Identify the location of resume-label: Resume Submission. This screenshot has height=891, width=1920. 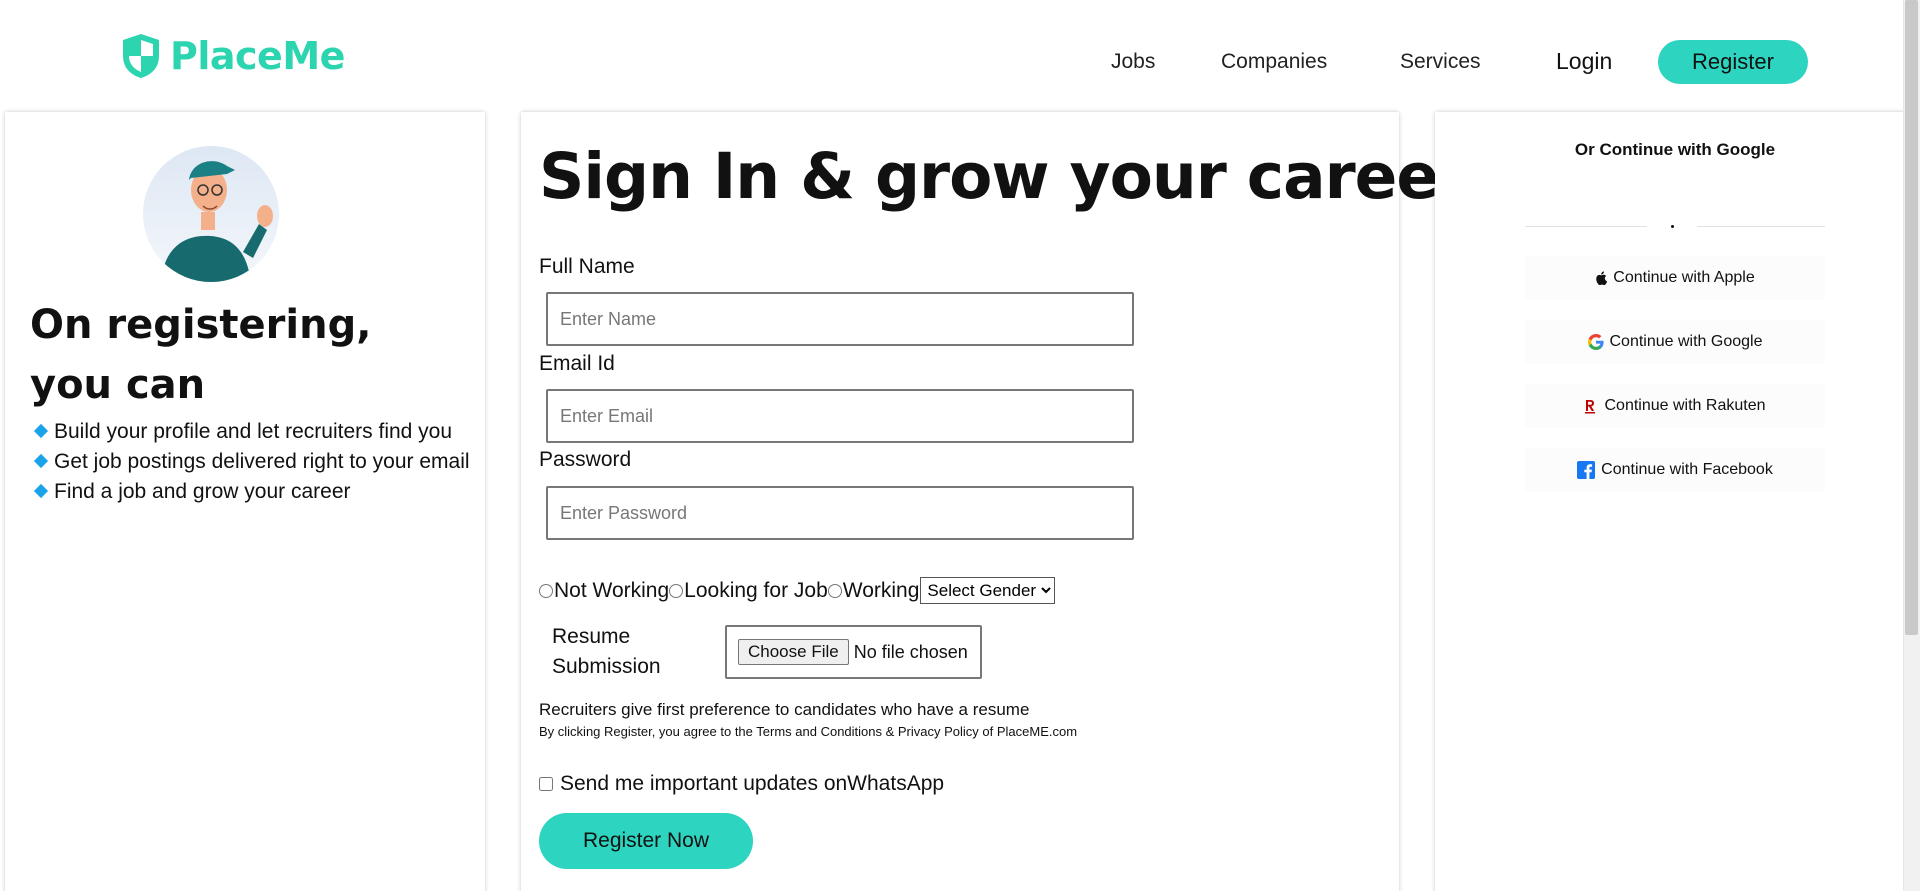
(606, 651).